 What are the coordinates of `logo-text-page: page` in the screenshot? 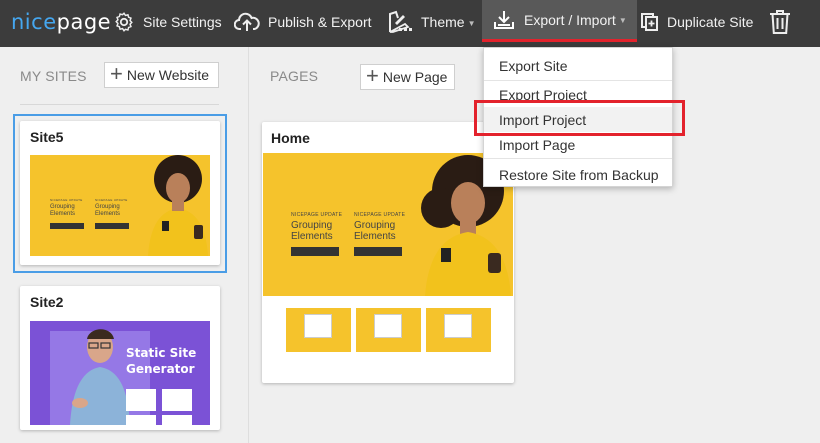 It's located at (84, 22).